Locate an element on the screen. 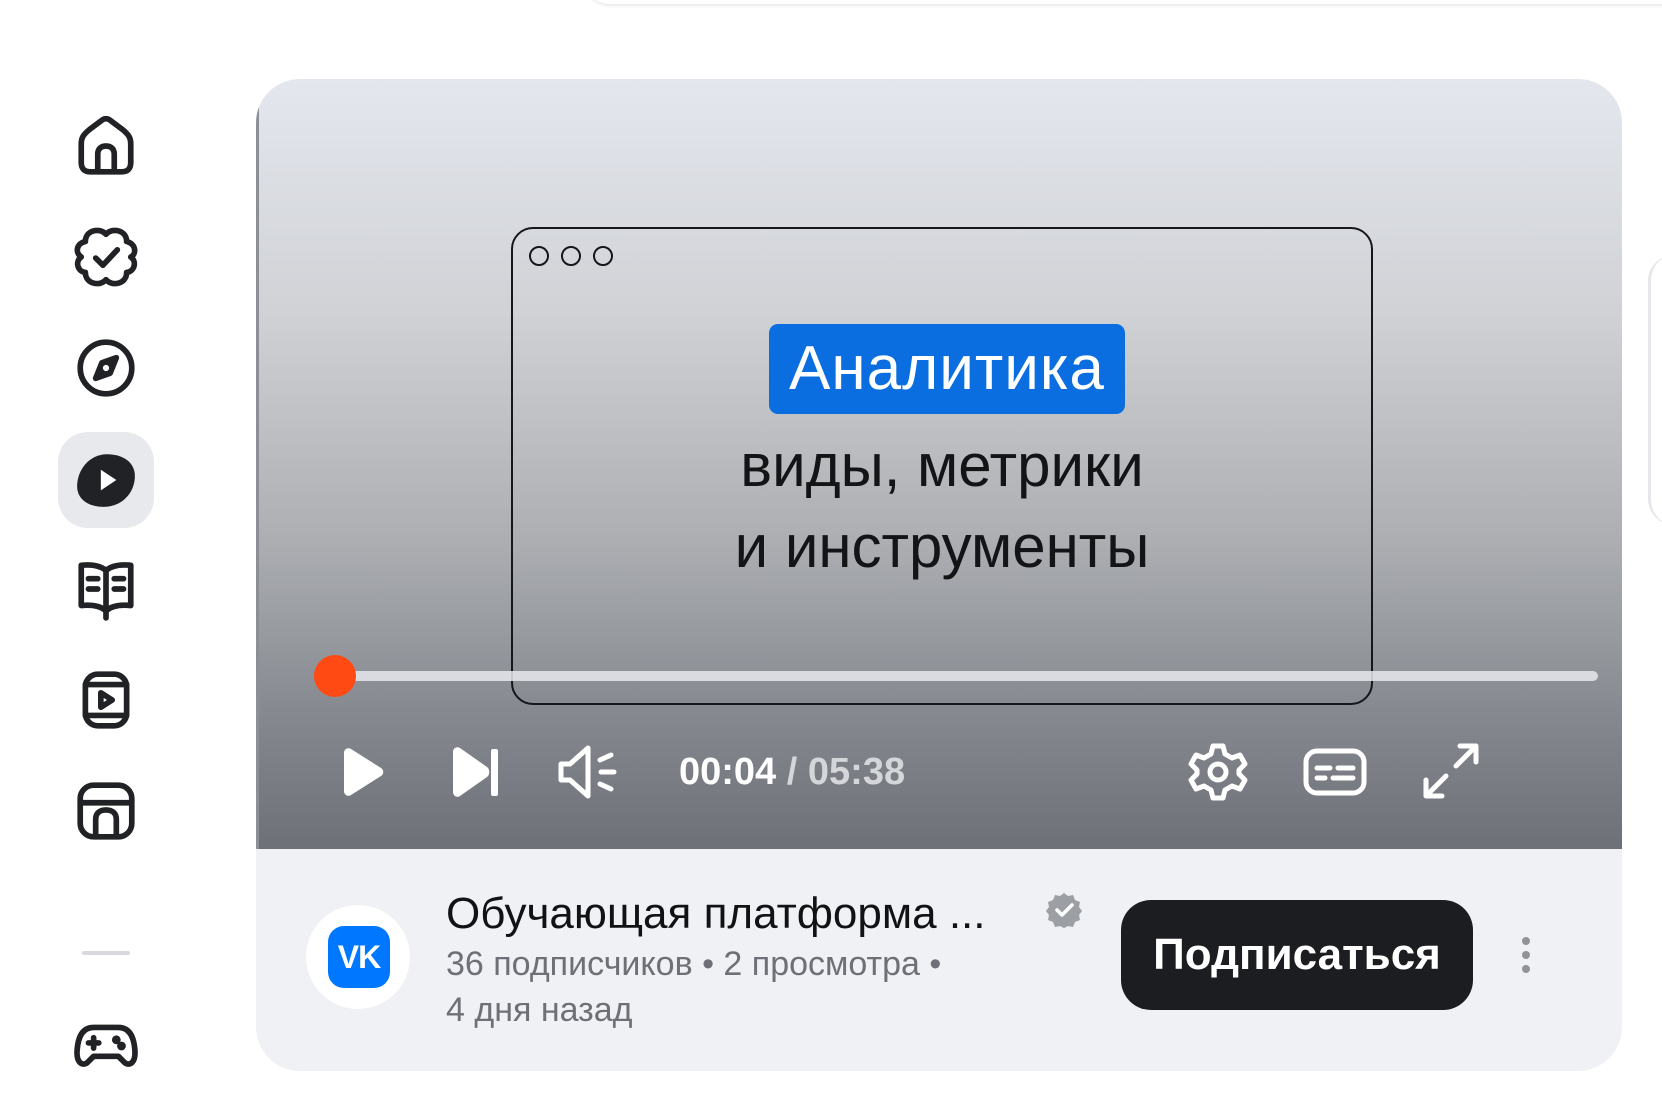  store-icon is located at coordinates (106, 811).